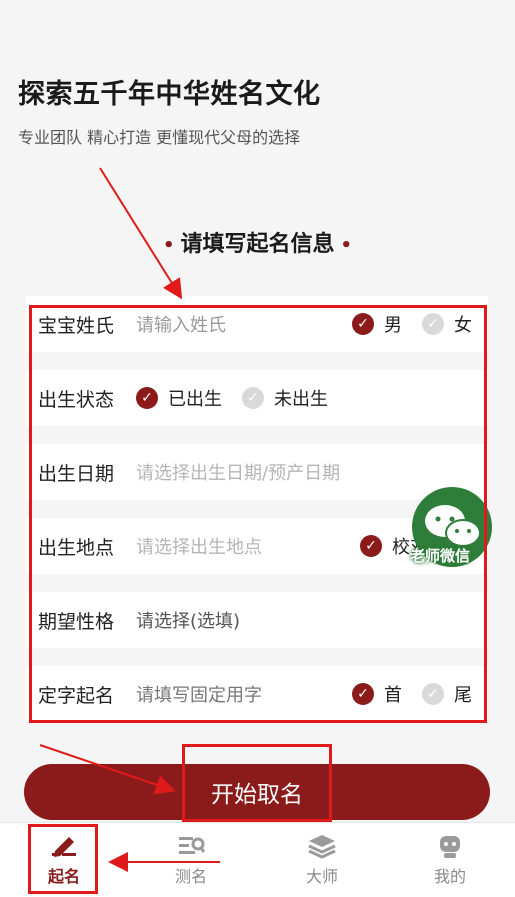 The width and height of the screenshot is (515, 897). What do you see at coordinates (141, 233) in the screenshot?
I see `arrow-to-form` at bounding box center [141, 233].